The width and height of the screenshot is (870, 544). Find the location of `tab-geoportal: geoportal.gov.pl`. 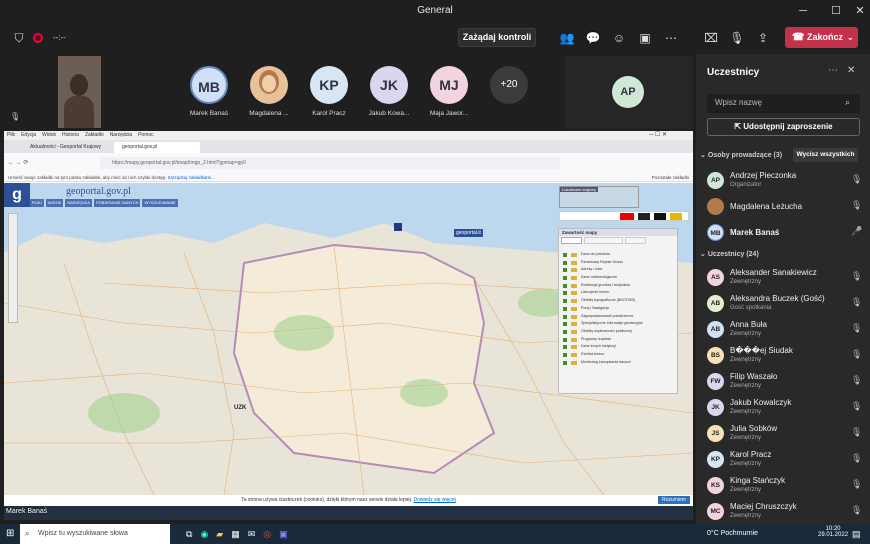

tab-geoportal: geoportal.gov.pl is located at coordinates (157, 147).